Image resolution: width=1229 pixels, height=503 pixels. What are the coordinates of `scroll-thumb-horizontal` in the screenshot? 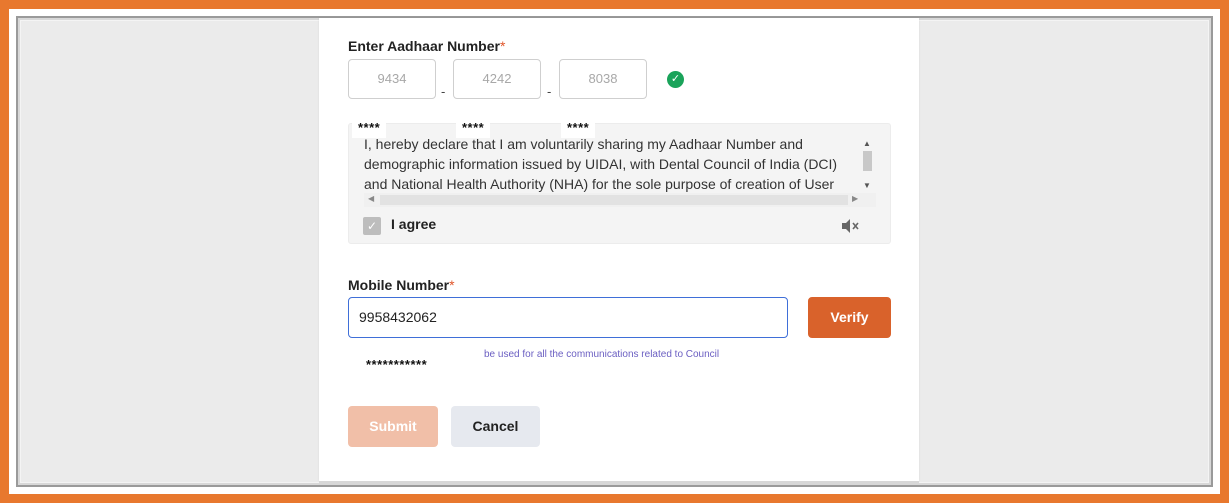 It's located at (614, 200).